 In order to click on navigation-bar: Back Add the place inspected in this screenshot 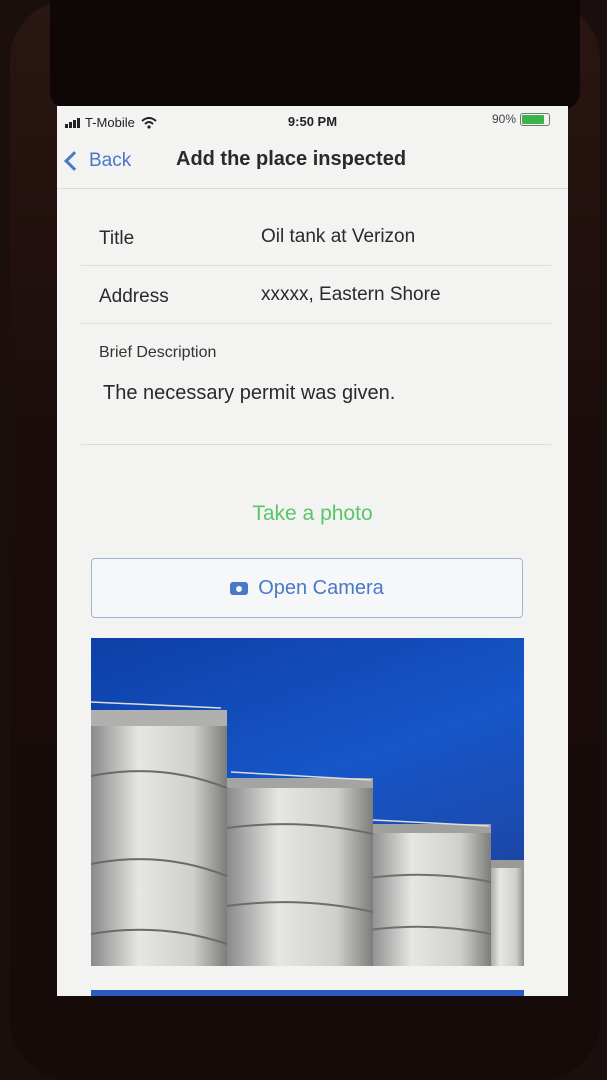, I will do `click(312, 162)`.